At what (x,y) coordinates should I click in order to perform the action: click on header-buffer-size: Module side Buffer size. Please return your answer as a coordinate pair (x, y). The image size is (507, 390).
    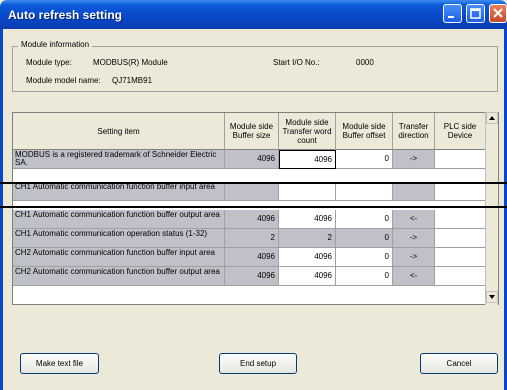
    Looking at the image, I should click on (252, 131).